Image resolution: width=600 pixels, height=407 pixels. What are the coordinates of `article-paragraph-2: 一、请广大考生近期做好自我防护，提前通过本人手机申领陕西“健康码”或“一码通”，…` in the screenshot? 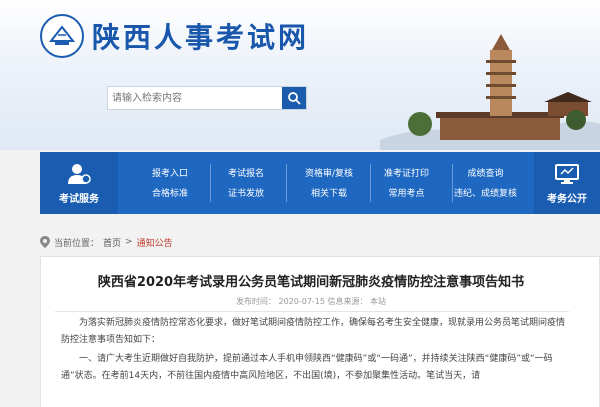 It's located at (307, 367).